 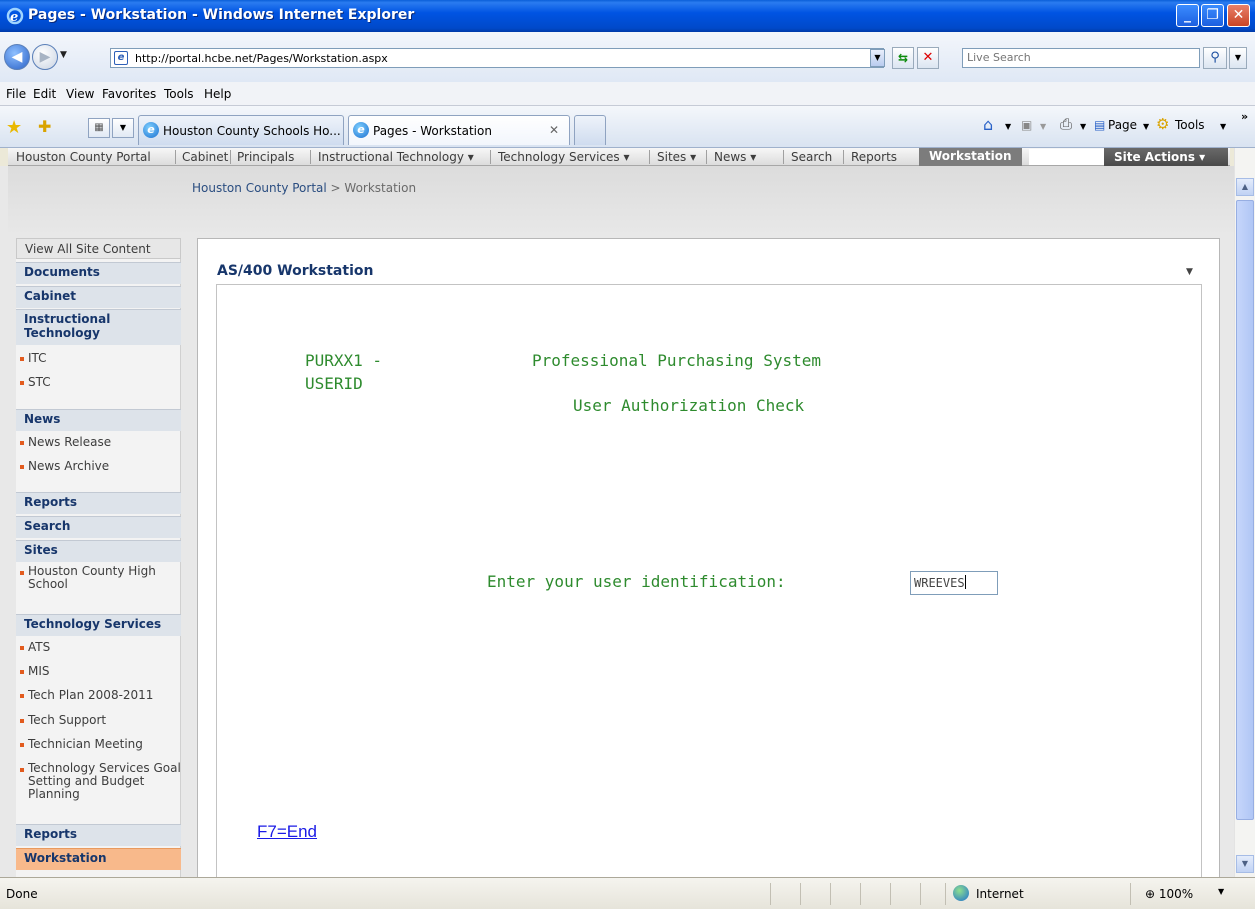 I want to click on ql-stc: STC, so click(x=98, y=385).